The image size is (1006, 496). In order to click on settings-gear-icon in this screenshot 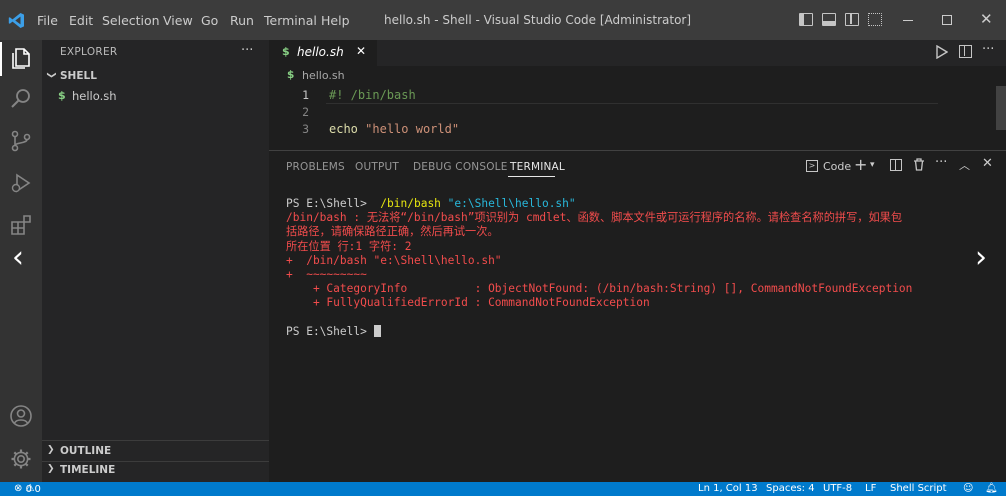, I will do `click(21, 459)`.